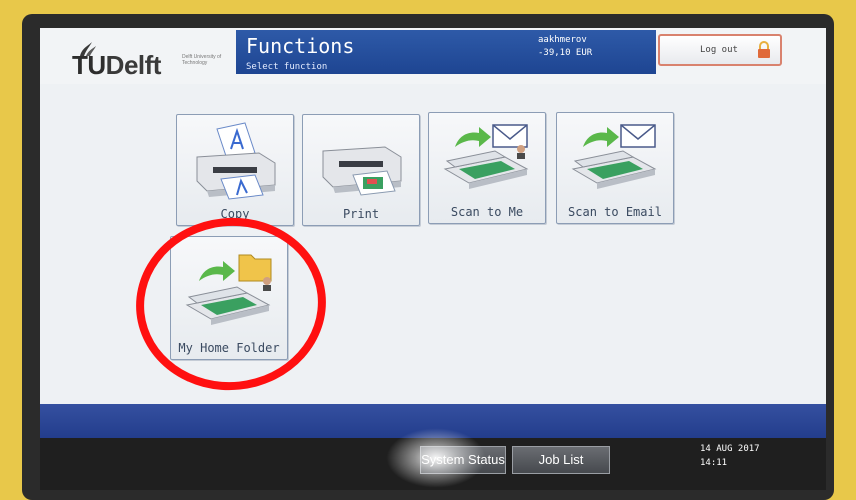 The width and height of the screenshot is (856, 500). What do you see at coordinates (436, 458) in the screenshot?
I see `screen-glare` at bounding box center [436, 458].